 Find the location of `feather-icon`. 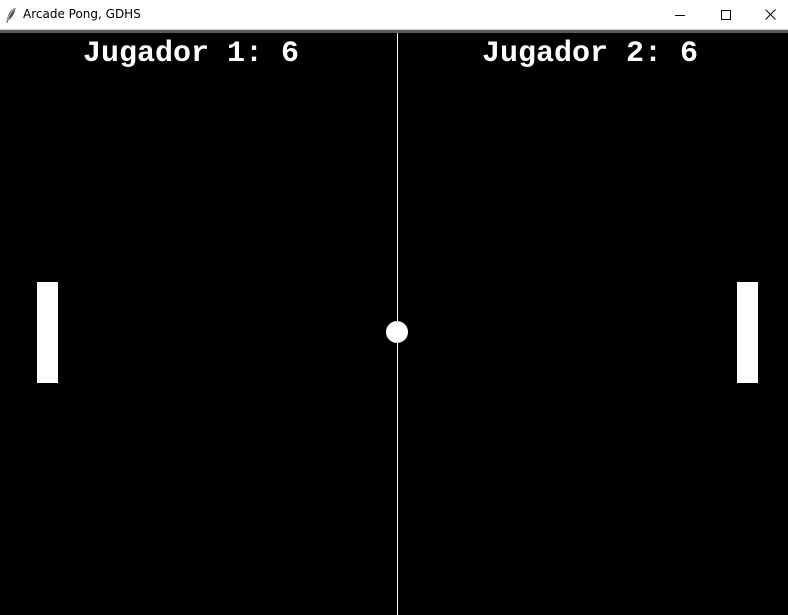

feather-icon is located at coordinates (11, 15).